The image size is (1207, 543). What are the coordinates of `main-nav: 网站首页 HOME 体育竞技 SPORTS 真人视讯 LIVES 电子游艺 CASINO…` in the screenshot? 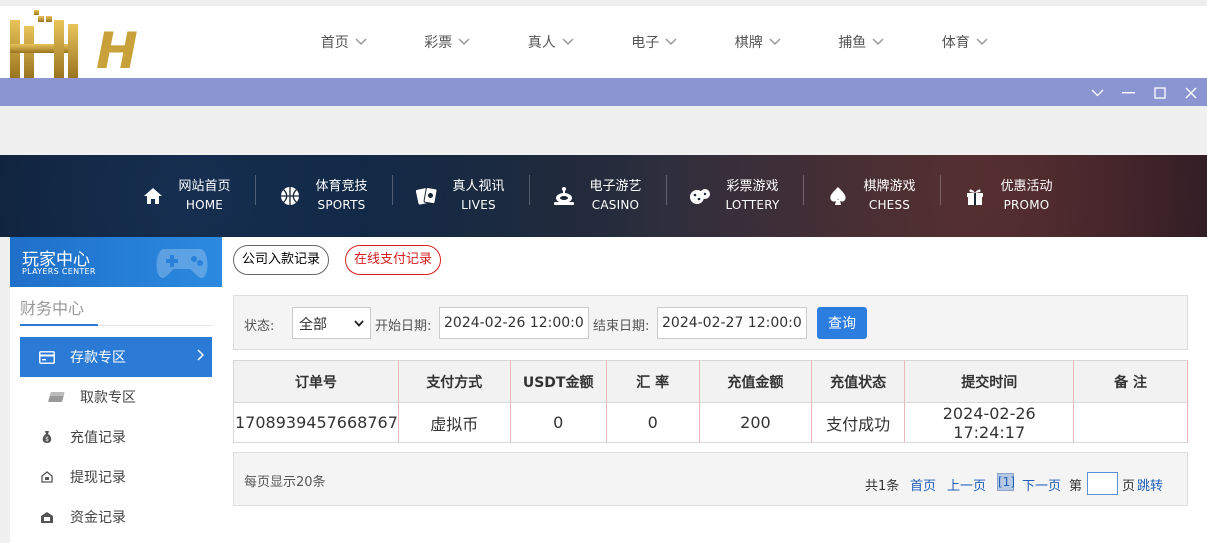 It's located at (597, 196).